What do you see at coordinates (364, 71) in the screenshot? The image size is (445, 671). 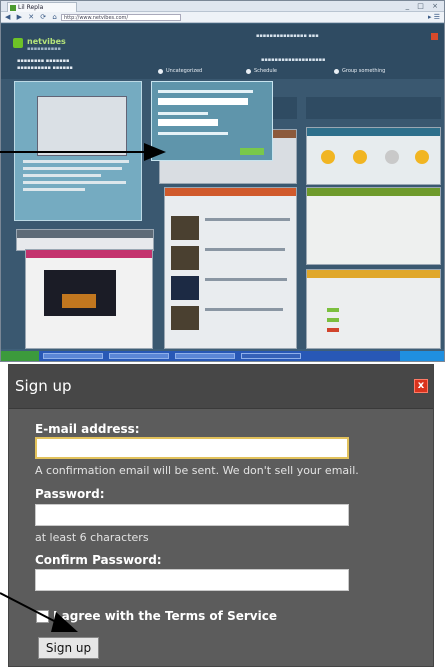 I see `site-tab-label: Group something` at bounding box center [364, 71].